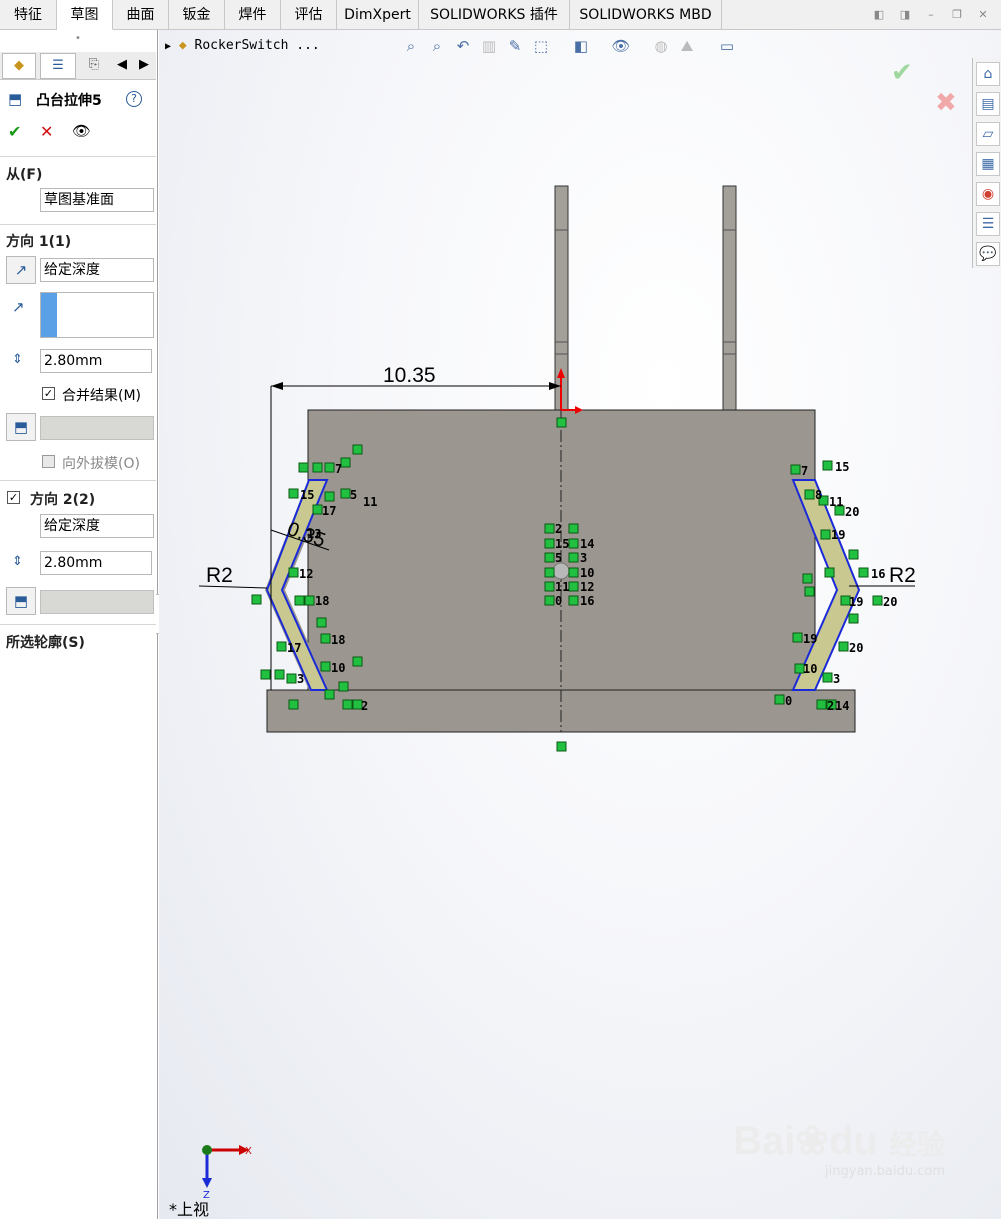  What do you see at coordinates (988, 104) in the screenshot?
I see `design-library-icon: ▤` at bounding box center [988, 104].